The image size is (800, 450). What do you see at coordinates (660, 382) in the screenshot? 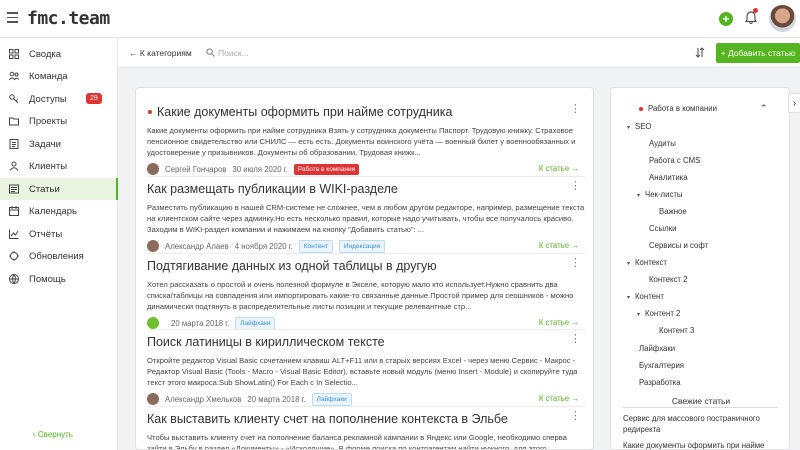
I see `category-item: Разработка` at bounding box center [660, 382].